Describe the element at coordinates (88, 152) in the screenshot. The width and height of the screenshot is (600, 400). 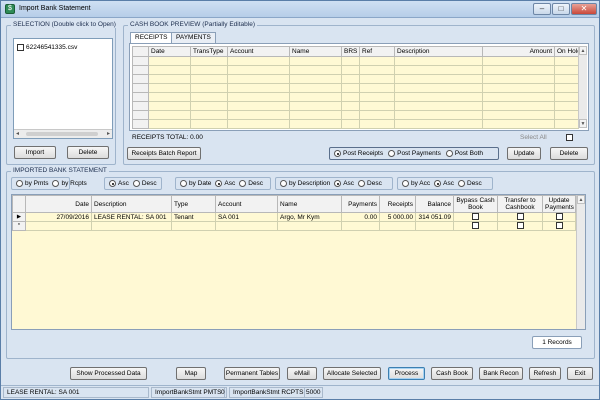
I see `selection-delete-button: Delete` at that location.